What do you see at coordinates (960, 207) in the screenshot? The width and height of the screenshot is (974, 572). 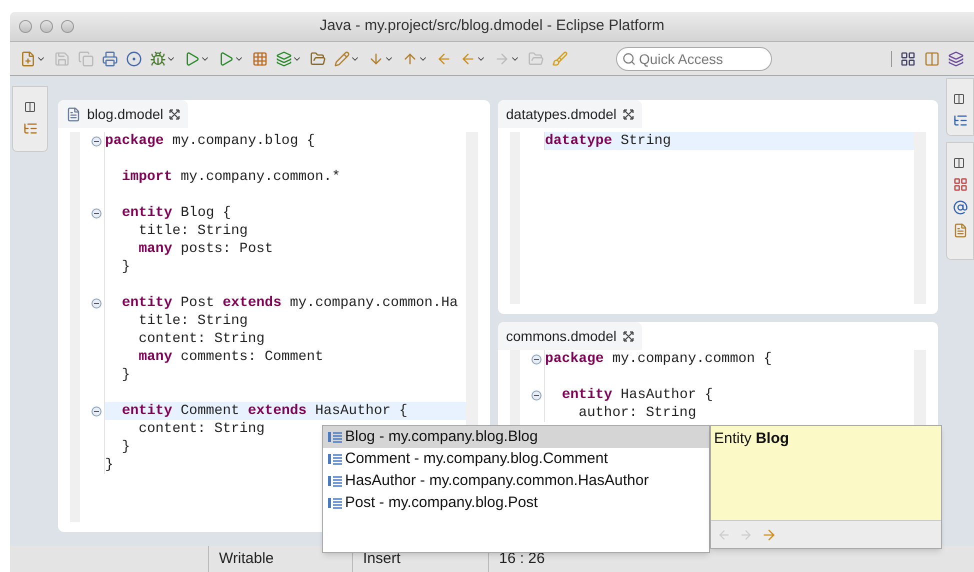 I see `at-icon` at bounding box center [960, 207].